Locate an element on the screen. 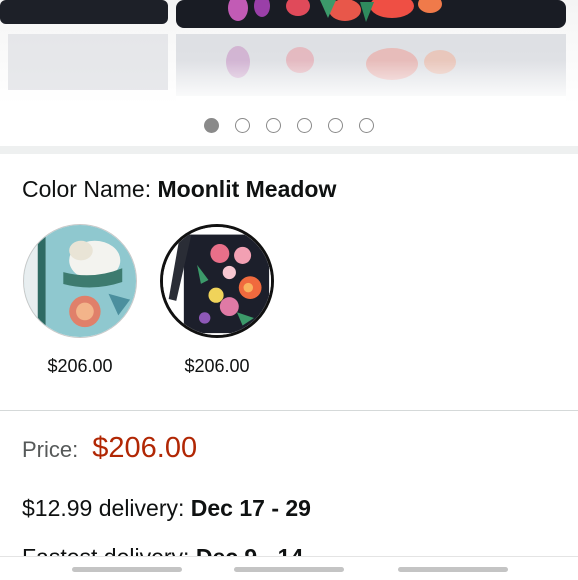 This screenshot has height=580, width=578. price-label: Price: is located at coordinates (50, 449).